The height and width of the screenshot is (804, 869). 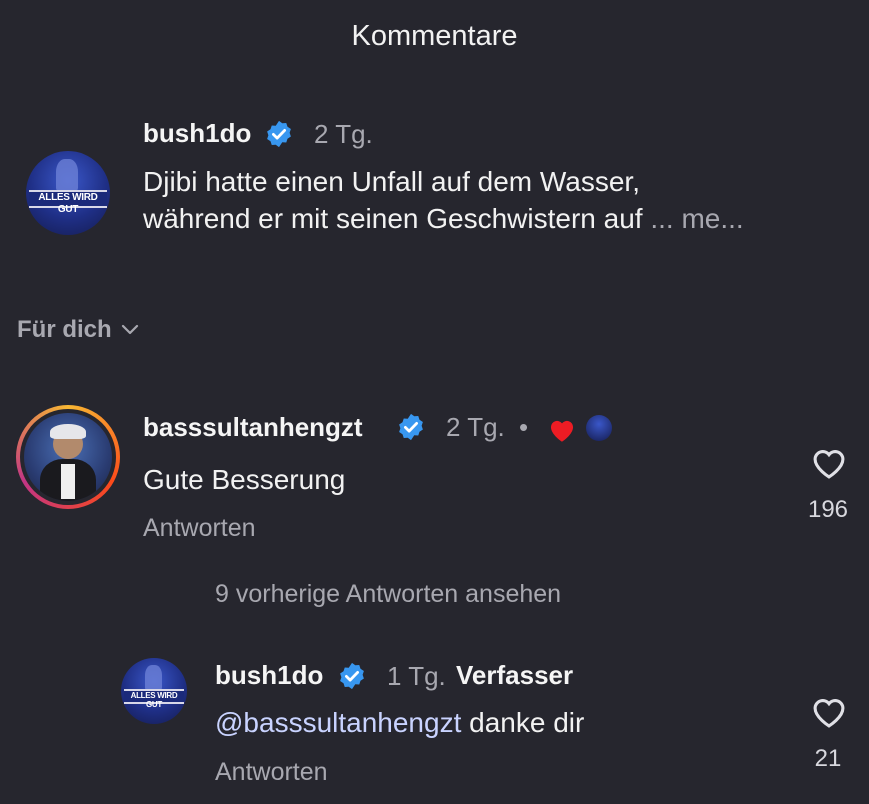 I want to click on reply-text: @basssultanhengzt danke dir, so click(x=399, y=723).